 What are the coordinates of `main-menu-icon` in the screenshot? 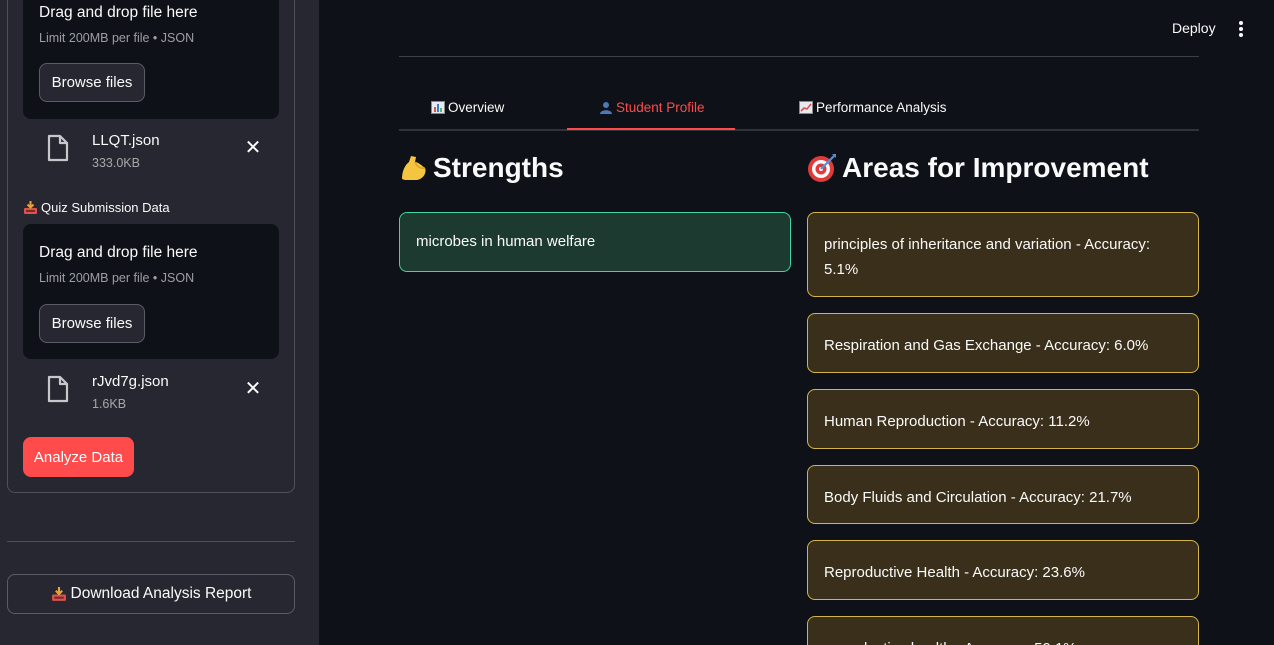 It's located at (1241, 29).